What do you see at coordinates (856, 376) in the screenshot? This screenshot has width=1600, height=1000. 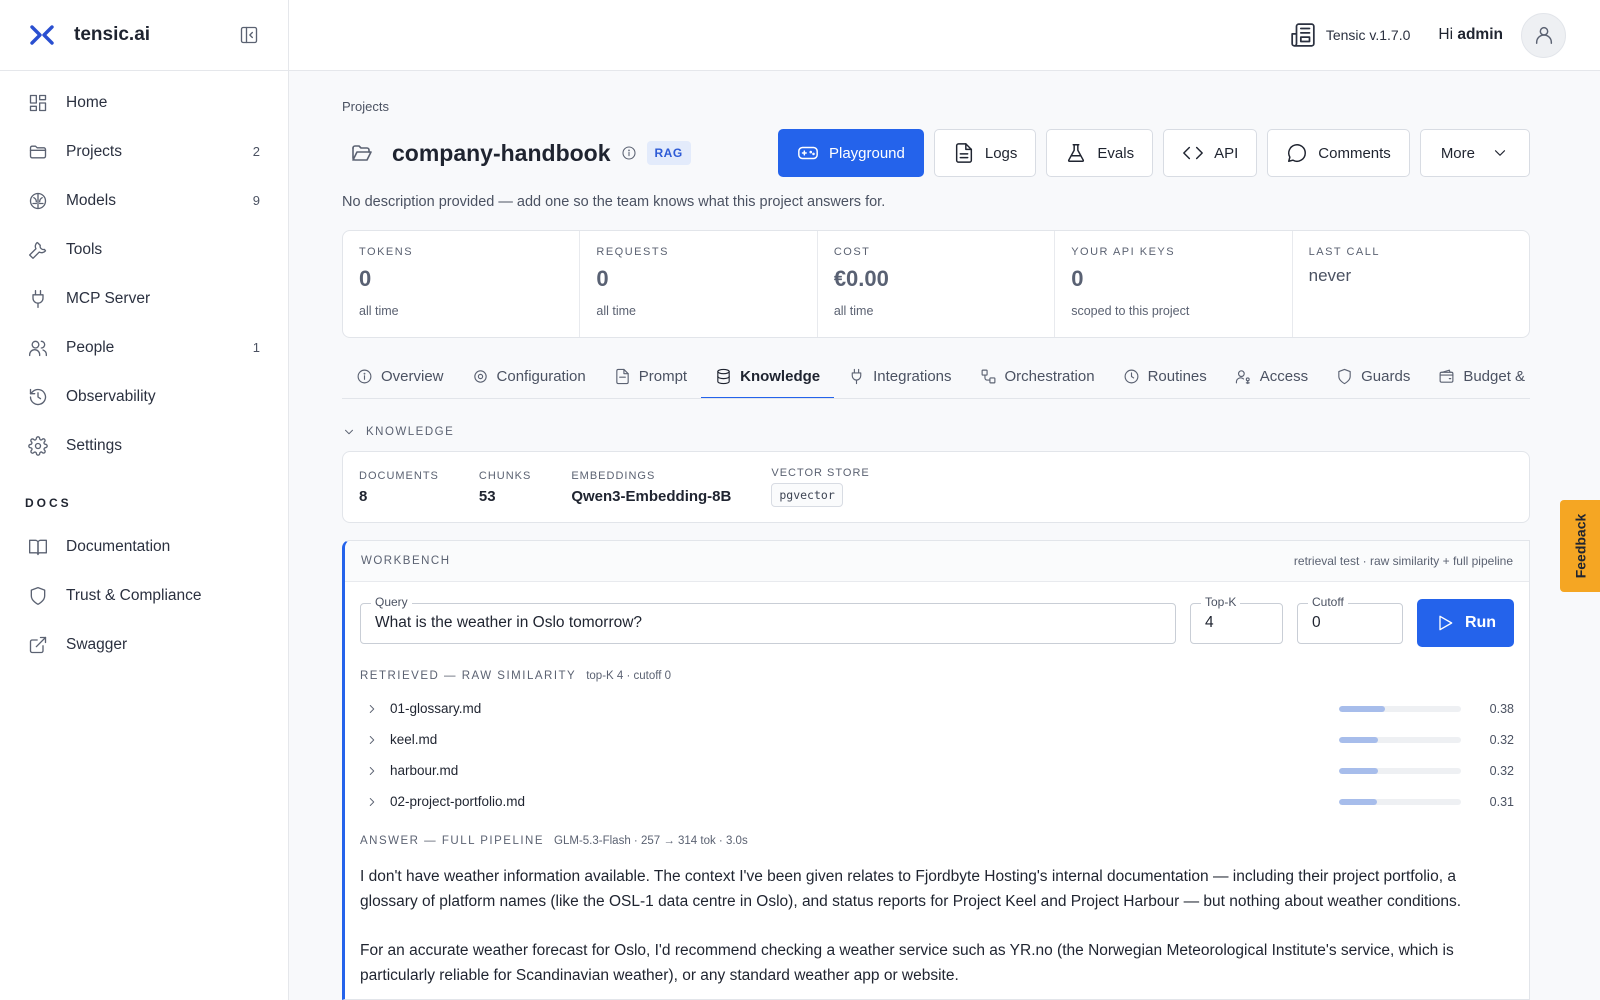 I see `plug-icon` at bounding box center [856, 376].